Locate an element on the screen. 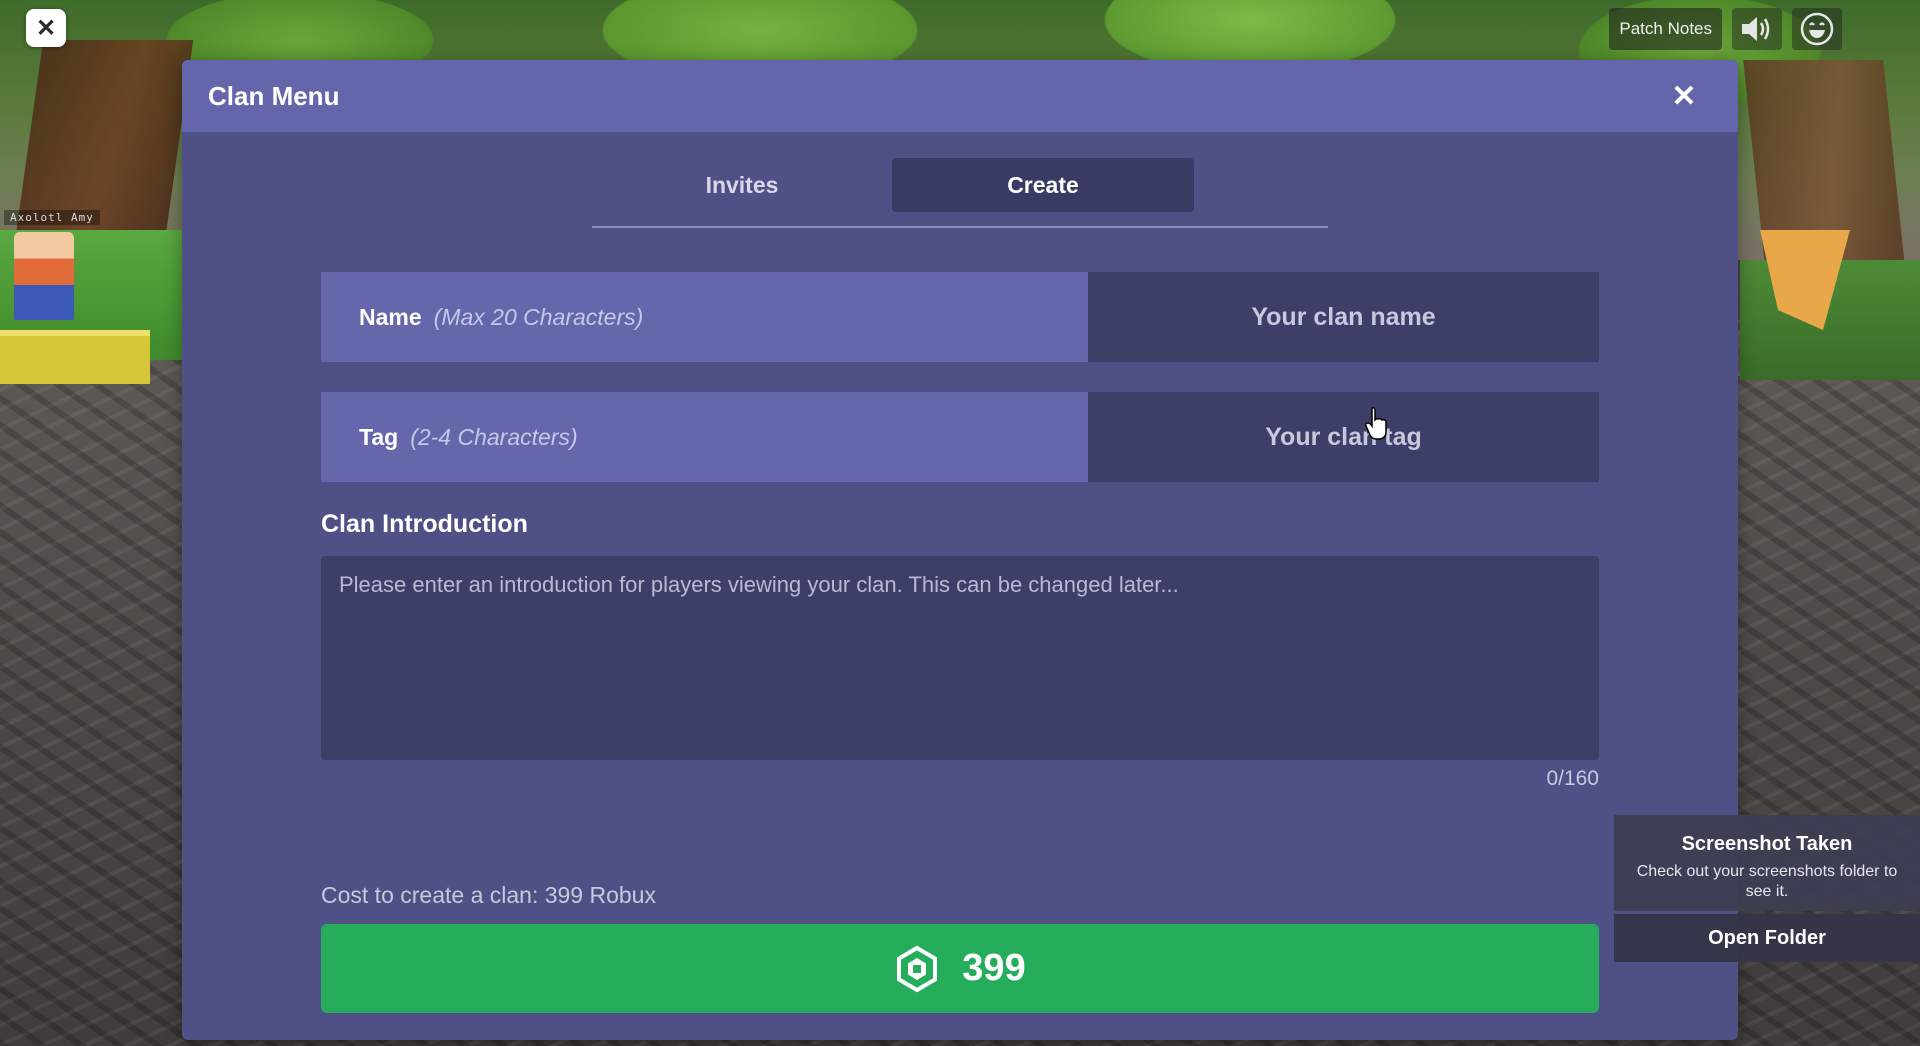  name-label-text: Name is located at coordinates (390, 316).